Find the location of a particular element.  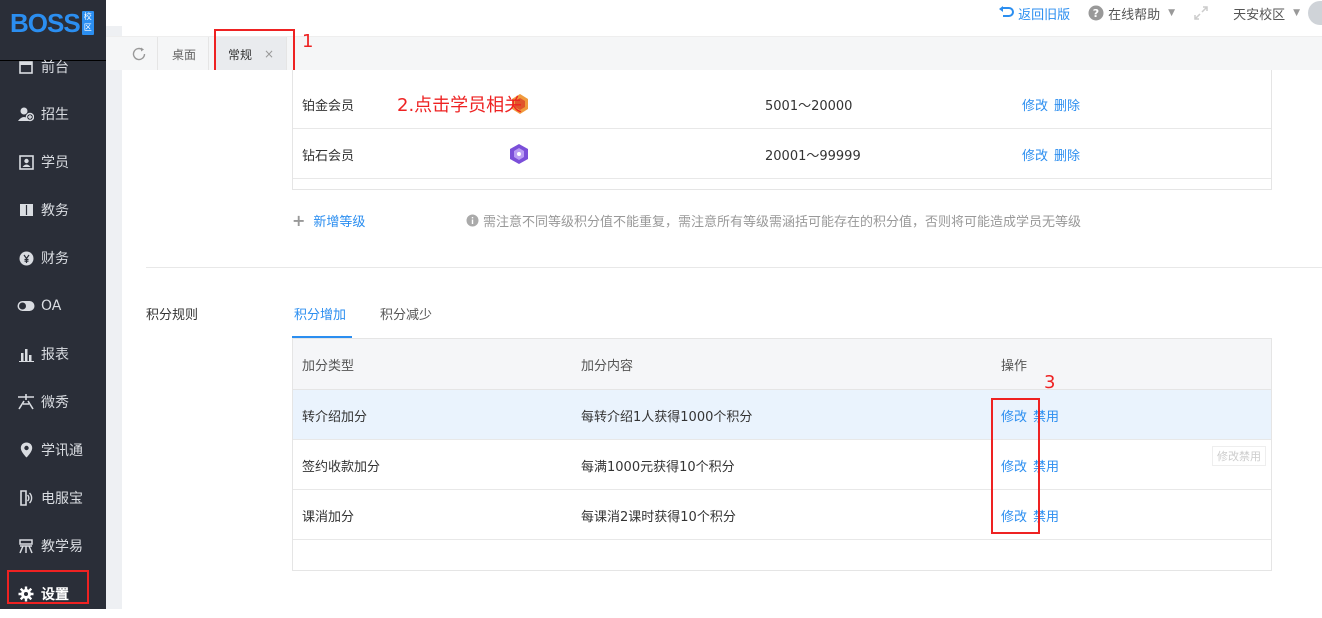

sidebar-item-front-desk: 前台 is located at coordinates (53, 67).